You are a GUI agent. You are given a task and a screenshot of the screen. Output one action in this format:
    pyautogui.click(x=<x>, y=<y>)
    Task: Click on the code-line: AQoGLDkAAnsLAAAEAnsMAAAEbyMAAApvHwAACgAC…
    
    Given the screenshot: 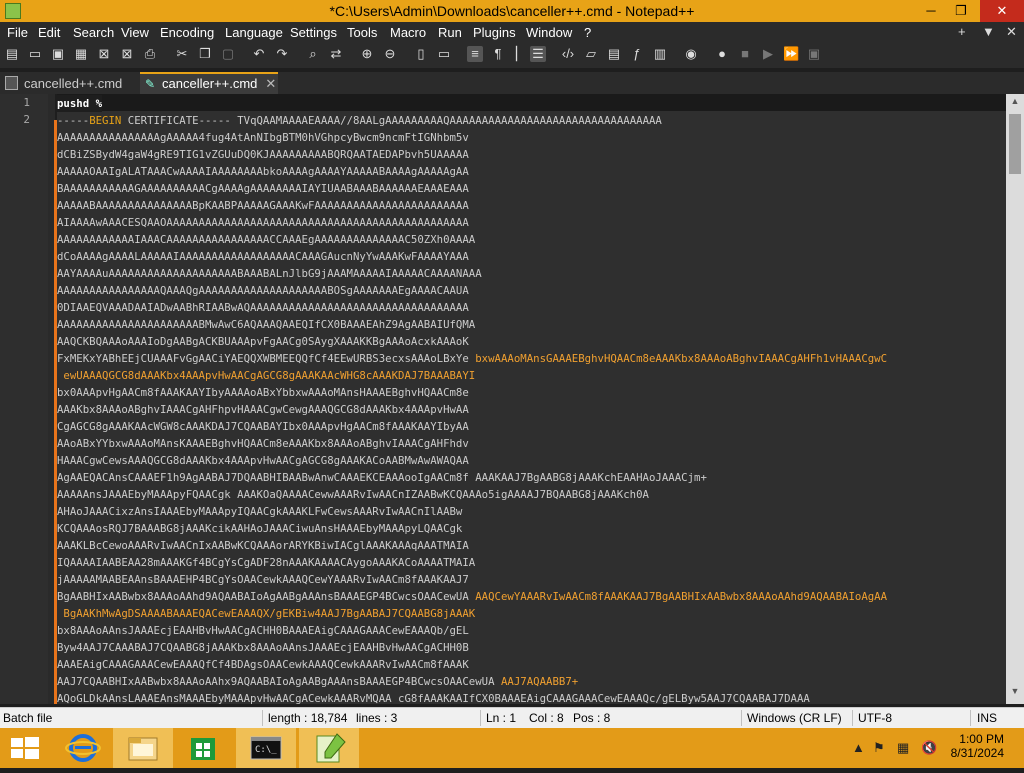 What is the action you would take?
    pyautogui.click(x=433, y=697)
    